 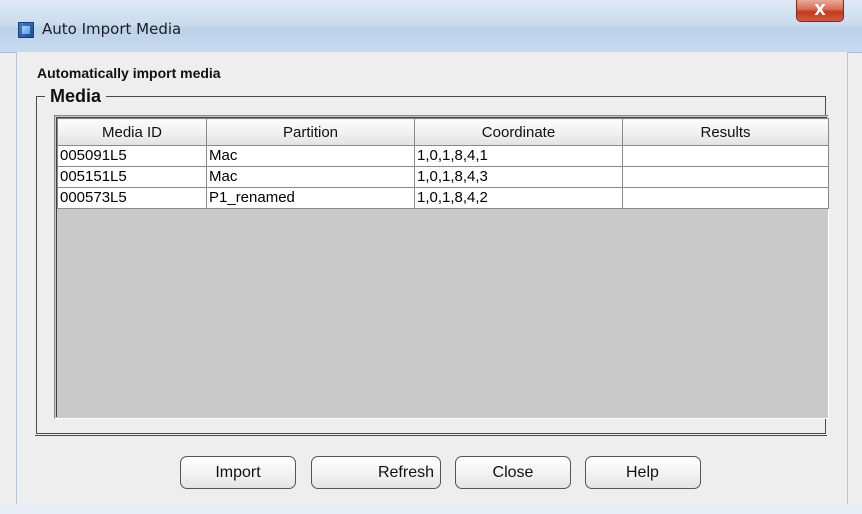 I want to click on cell-coordinate: 1,0,1,8,4,2, so click(x=518, y=198).